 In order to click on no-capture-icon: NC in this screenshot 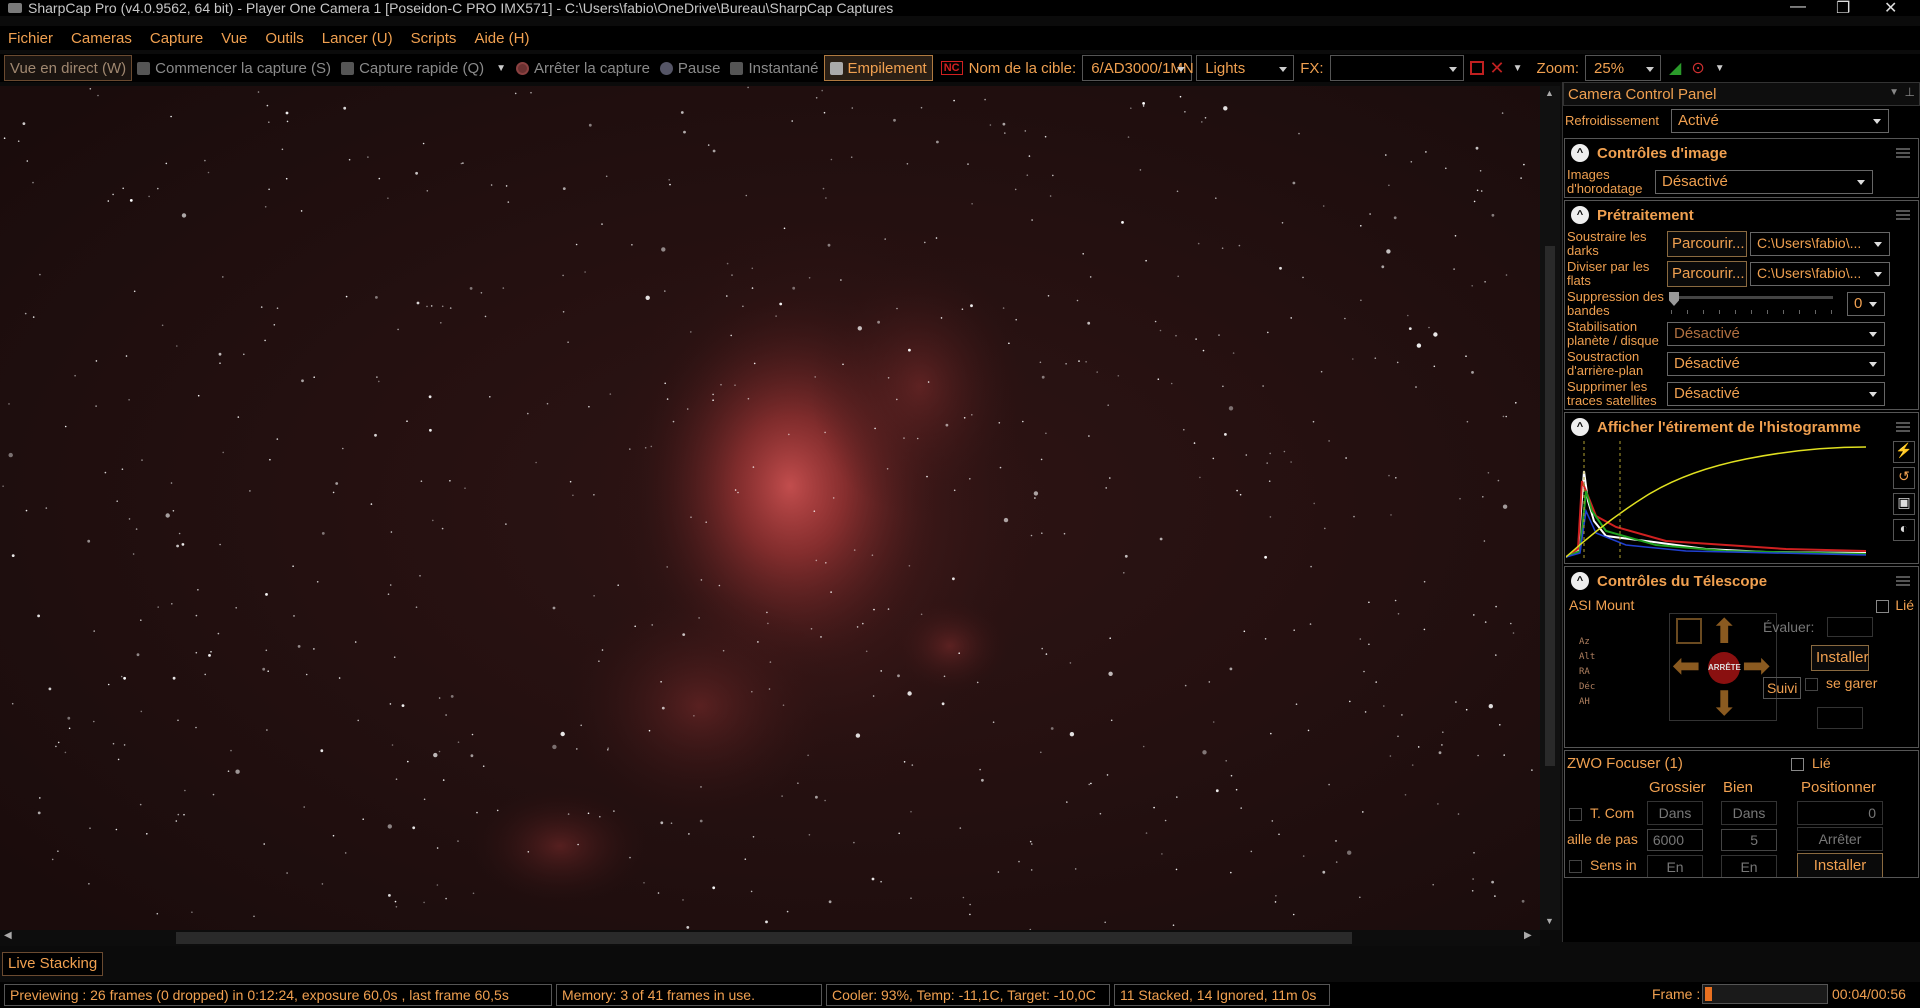, I will do `click(951, 68)`.